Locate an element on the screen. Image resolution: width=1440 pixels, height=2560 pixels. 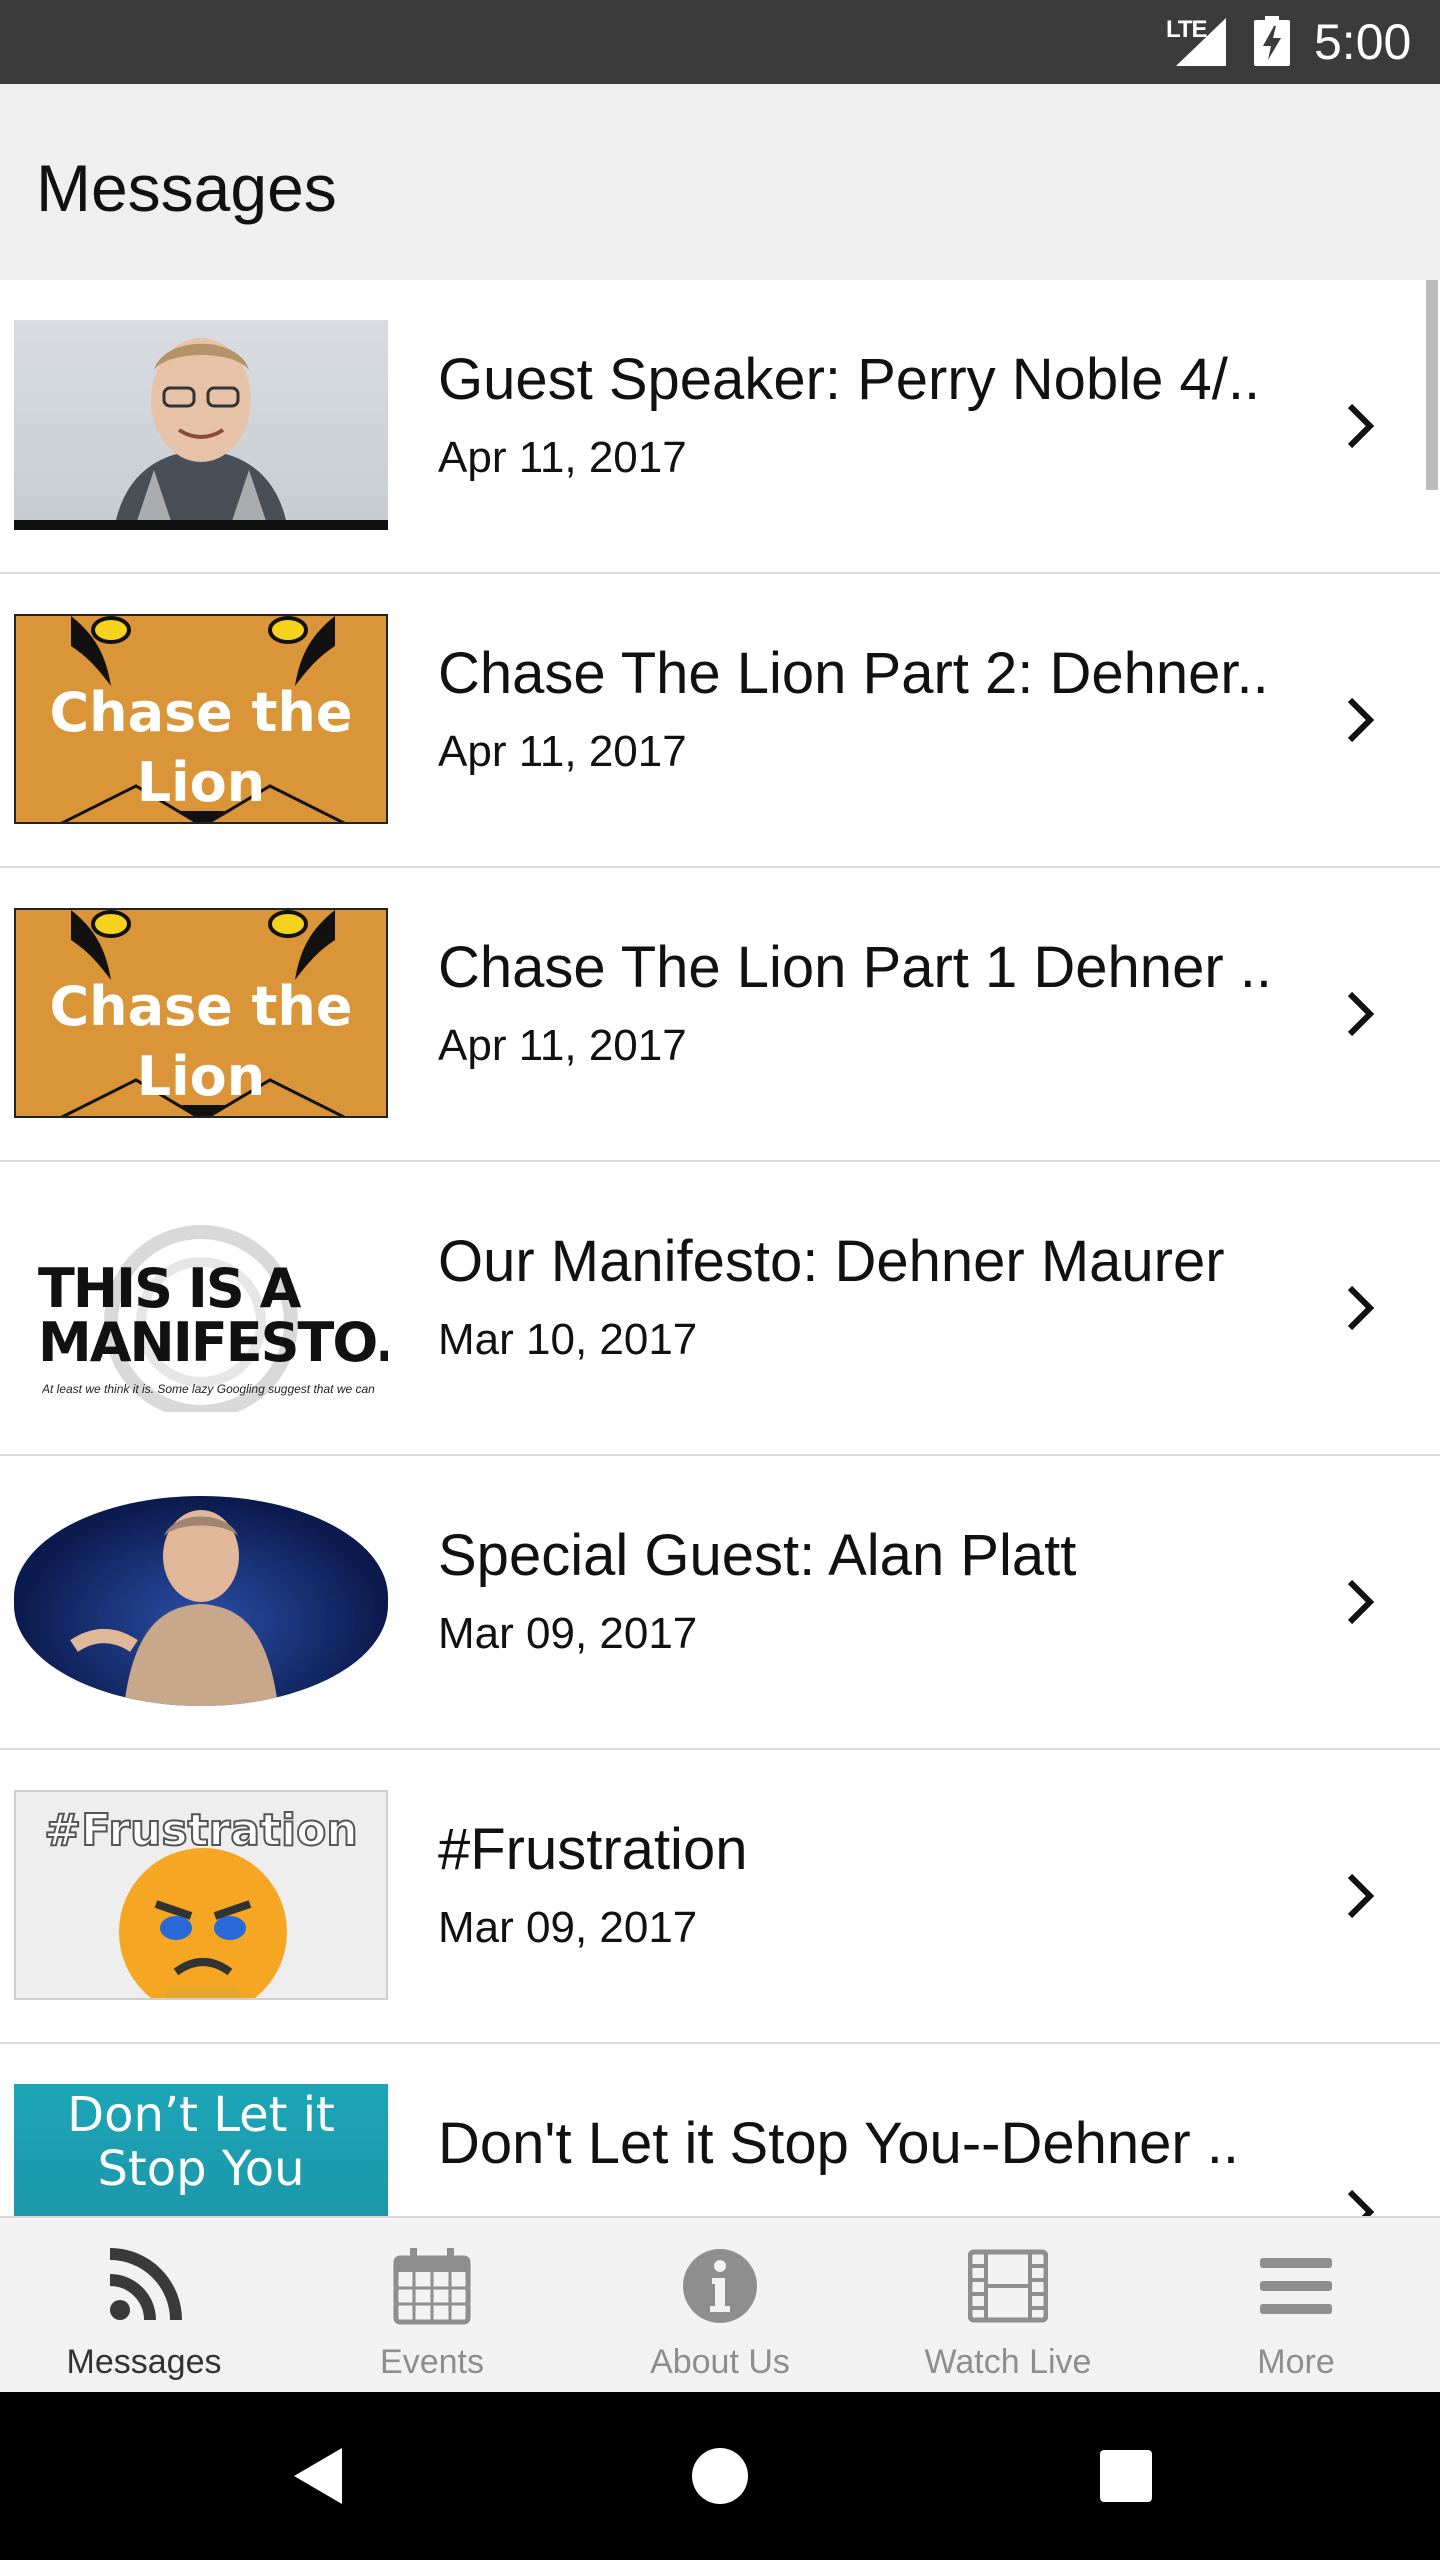
clock: 5:00 is located at coordinates (1363, 42).